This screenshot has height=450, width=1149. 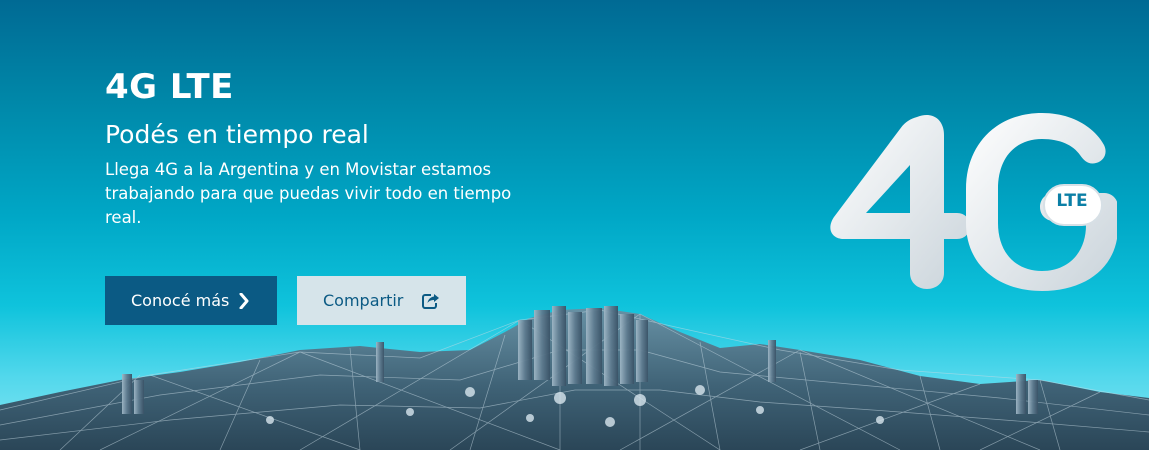 What do you see at coordinates (237, 134) in the screenshot?
I see `banner-subtitle: Podés en tiempo real` at bounding box center [237, 134].